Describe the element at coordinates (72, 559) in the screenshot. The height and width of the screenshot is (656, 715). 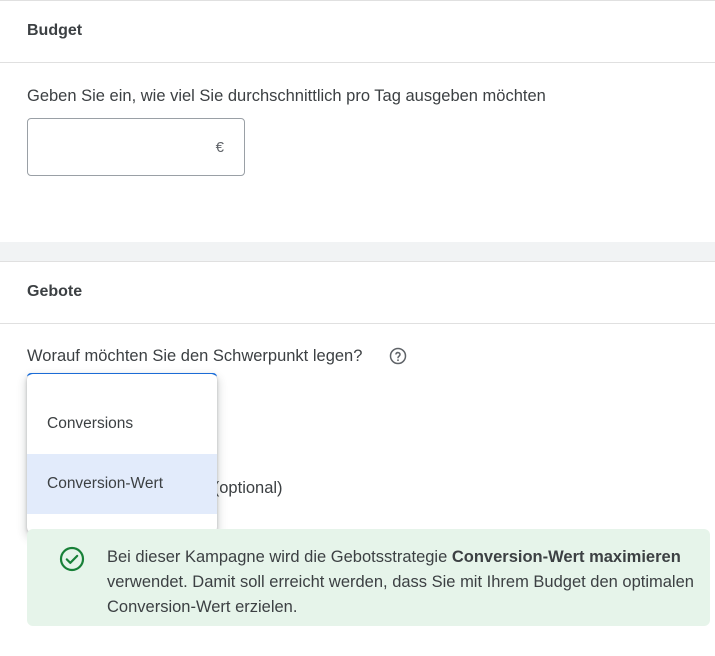
I see `check-circle-icon` at that location.